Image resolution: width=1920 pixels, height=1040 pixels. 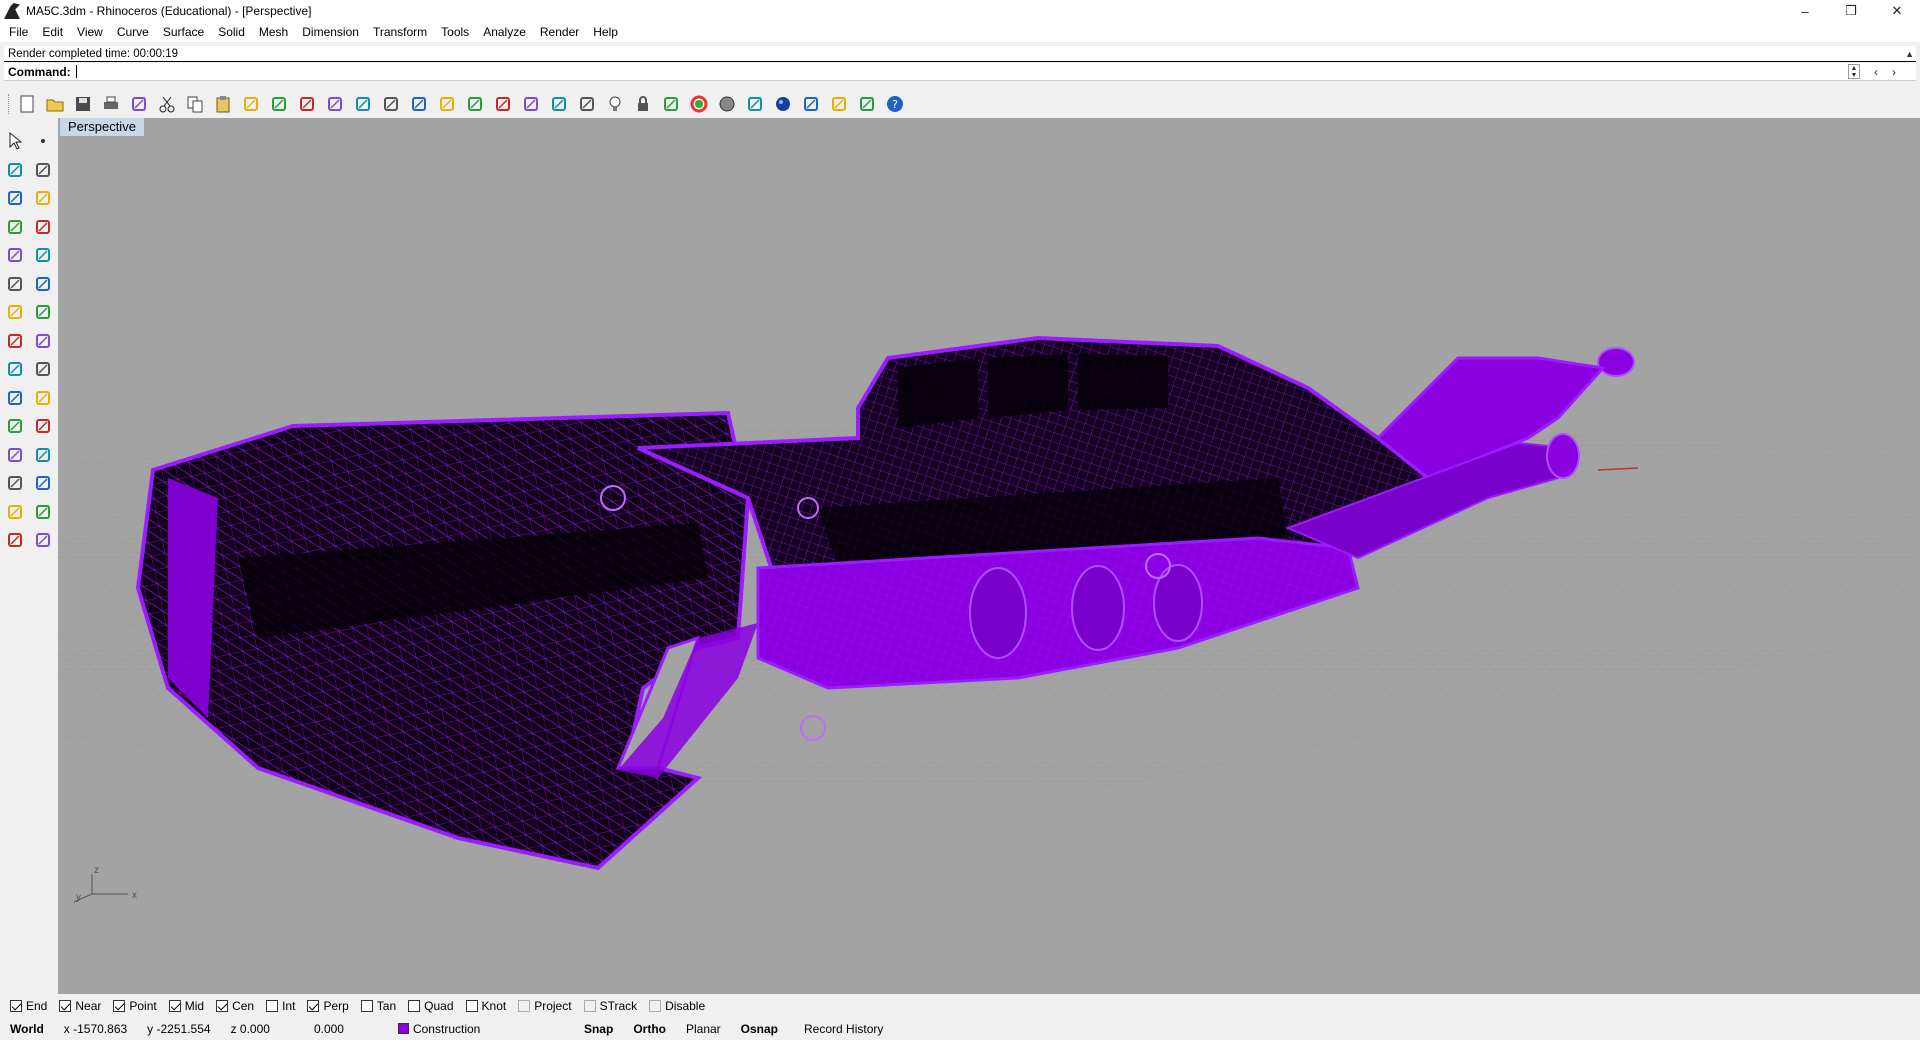 I want to click on current-layer: Construction, so click(x=481, y=1029).